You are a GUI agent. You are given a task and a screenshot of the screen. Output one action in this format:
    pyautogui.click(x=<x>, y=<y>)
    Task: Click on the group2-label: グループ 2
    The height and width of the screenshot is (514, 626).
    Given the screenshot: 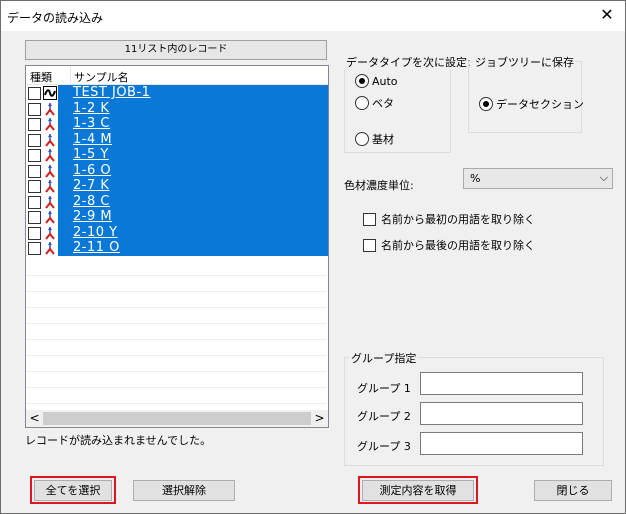 What is the action you would take?
    pyautogui.click(x=384, y=416)
    